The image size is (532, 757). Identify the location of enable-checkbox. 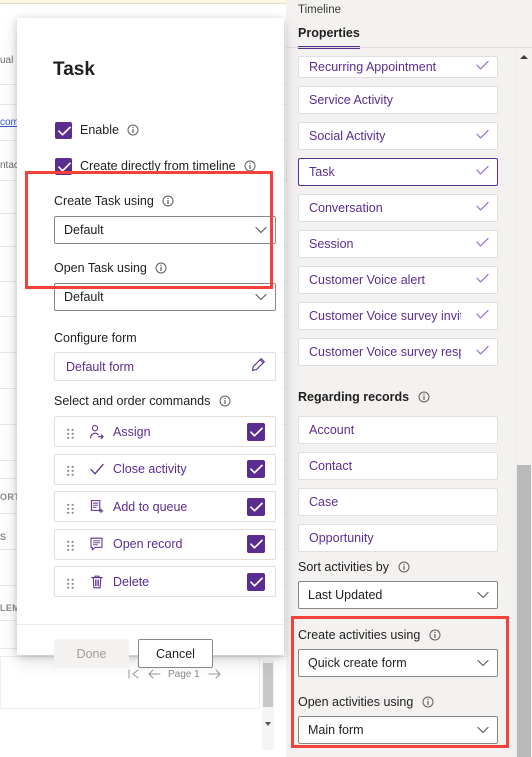
(63, 130).